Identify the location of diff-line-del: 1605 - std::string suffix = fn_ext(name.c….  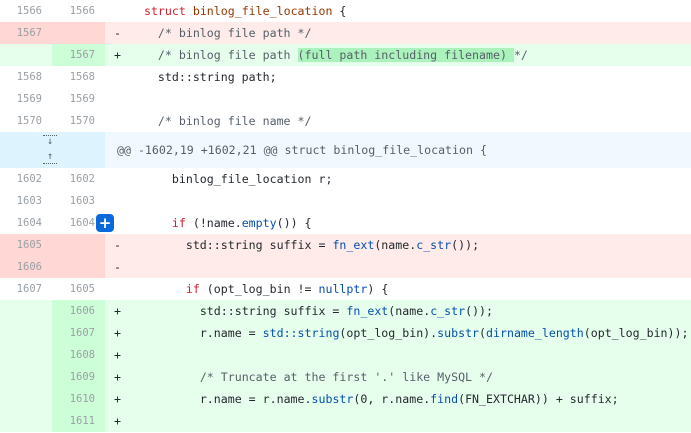
(345, 245).